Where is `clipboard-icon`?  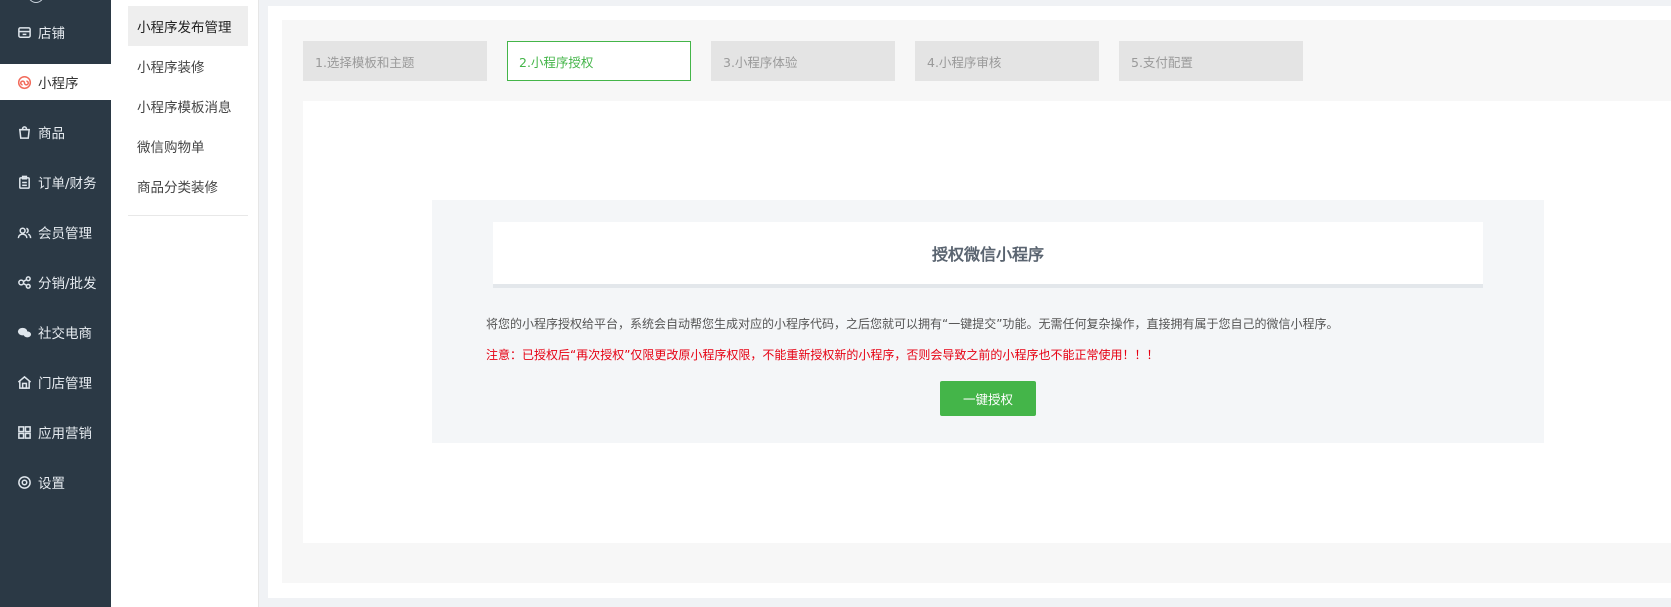 clipboard-icon is located at coordinates (24, 182).